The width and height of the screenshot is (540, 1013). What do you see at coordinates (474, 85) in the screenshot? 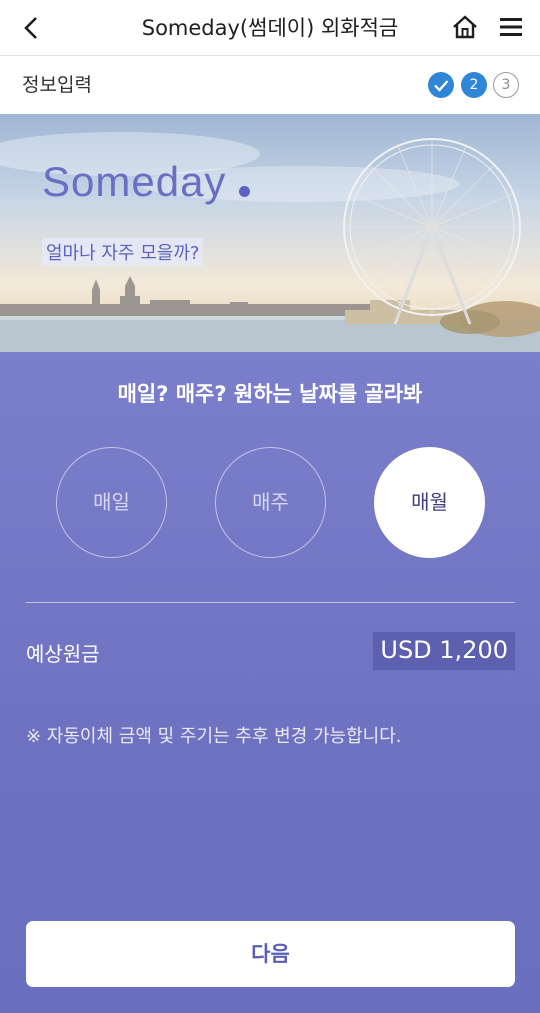
I see `step-2-current: 2` at bounding box center [474, 85].